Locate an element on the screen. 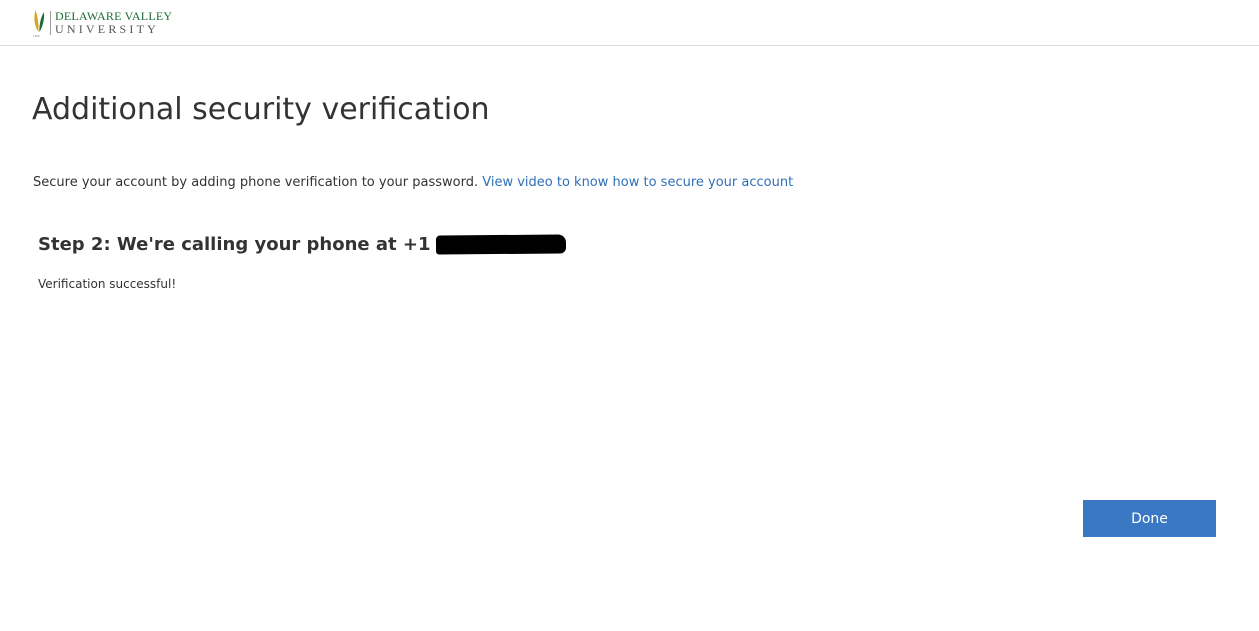  step-title-text: Step 2: We're calling your phone at +1 is located at coordinates (234, 244).